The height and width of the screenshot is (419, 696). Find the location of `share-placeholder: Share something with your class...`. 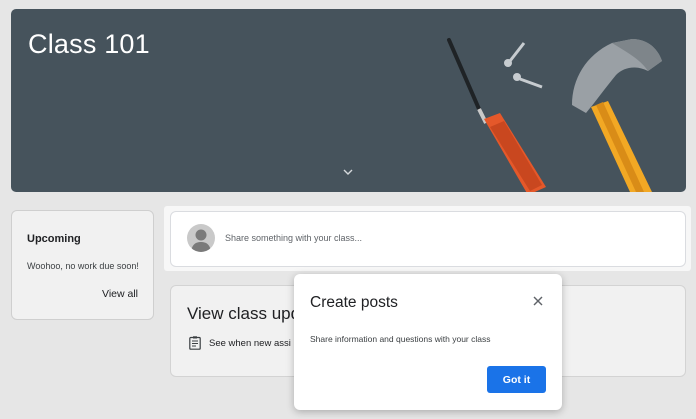

share-placeholder: Share something with your class... is located at coordinates (293, 238).